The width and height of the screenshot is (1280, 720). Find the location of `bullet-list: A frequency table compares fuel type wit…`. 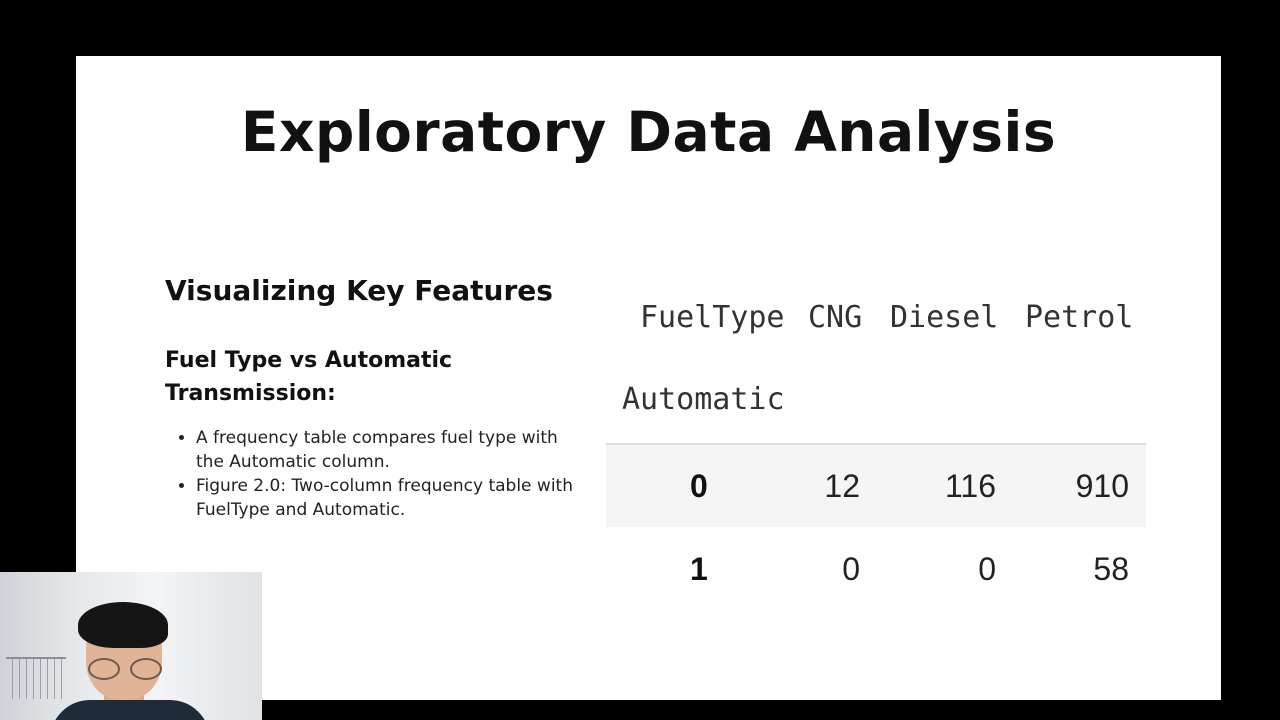

bullet-list: A frequency table compares fuel type wit… is located at coordinates (381, 474).